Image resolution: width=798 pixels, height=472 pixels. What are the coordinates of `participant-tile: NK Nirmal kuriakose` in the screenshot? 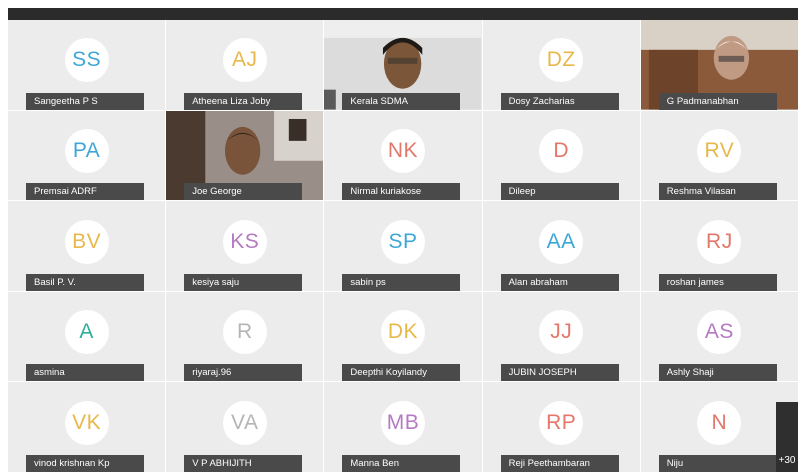 It's located at (403, 155).